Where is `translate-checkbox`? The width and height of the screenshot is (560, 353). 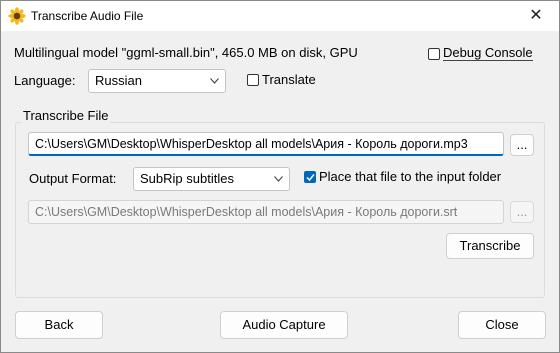 translate-checkbox is located at coordinates (253, 80).